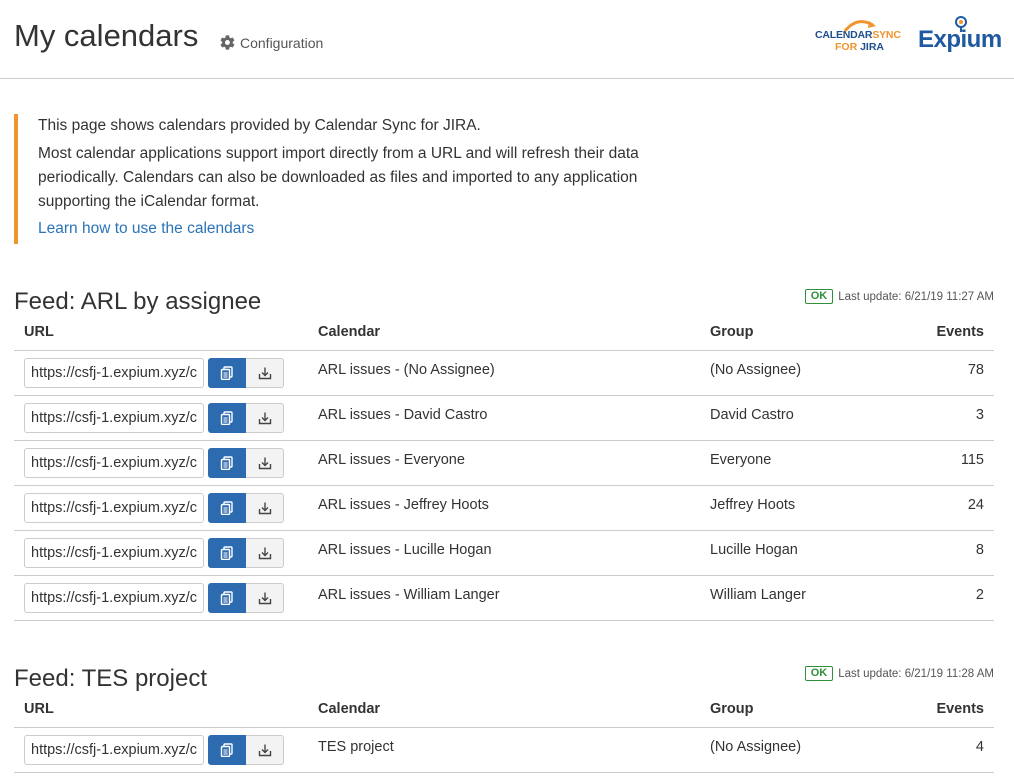 The width and height of the screenshot is (1014, 783). What do you see at coordinates (106, 35) in the screenshot?
I see `page-title: My calendars` at bounding box center [106, 35].